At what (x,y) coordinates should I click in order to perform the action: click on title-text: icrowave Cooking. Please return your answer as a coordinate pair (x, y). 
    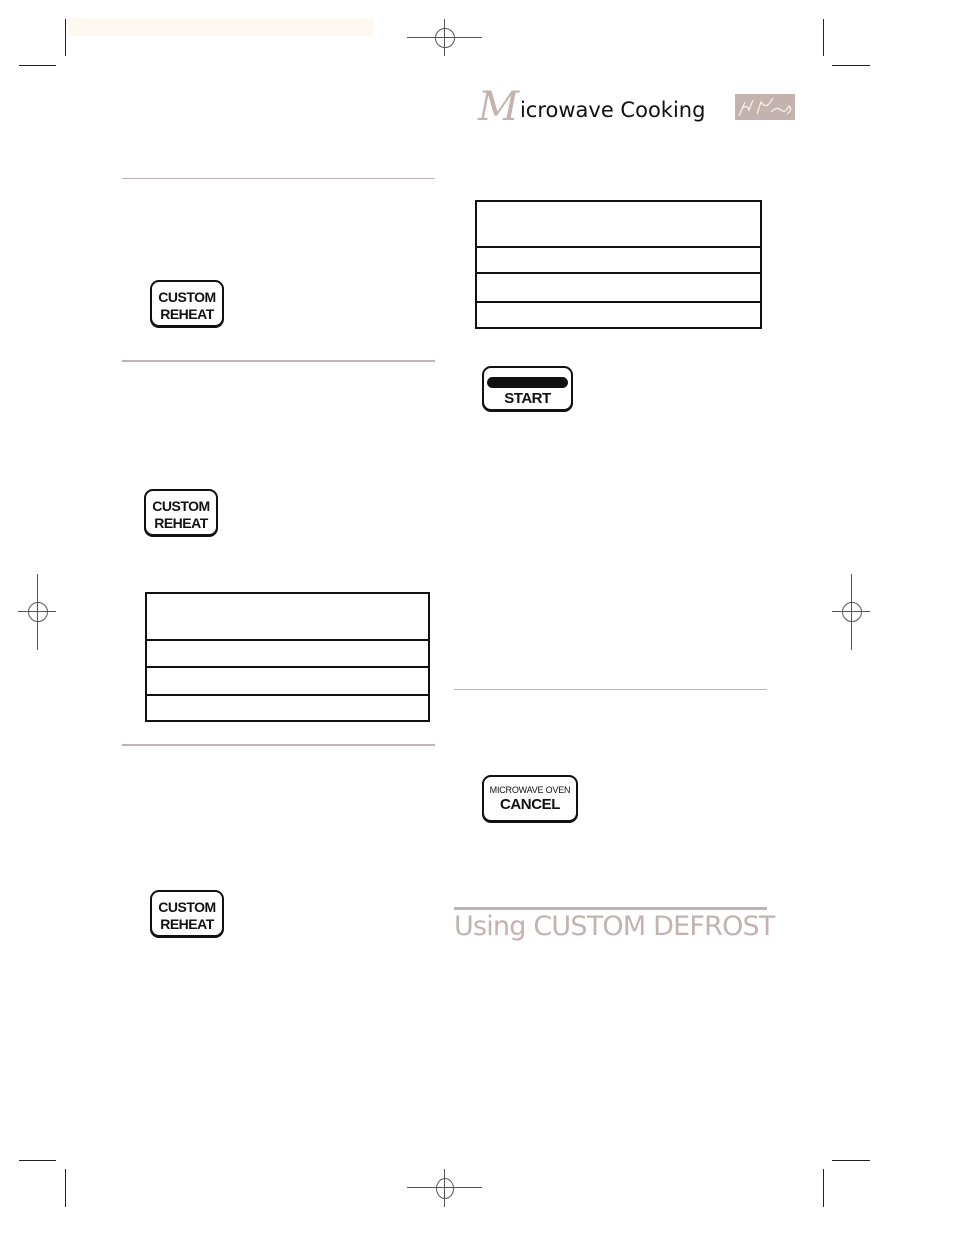
    Looking at the image, I should click on (612, 110).